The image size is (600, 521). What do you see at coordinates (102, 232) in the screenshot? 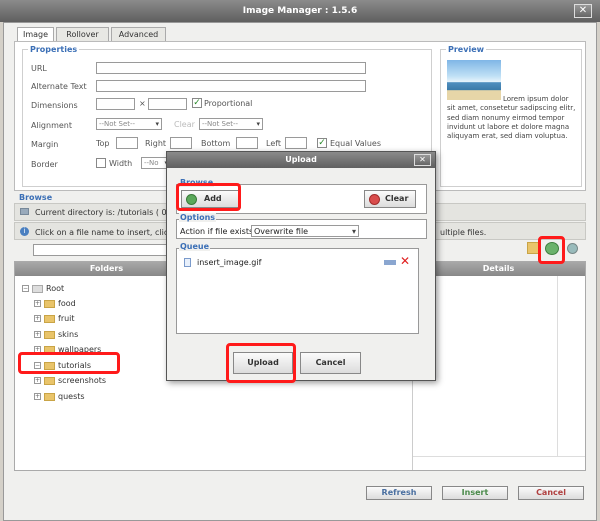
I see `hint-text: Click on a file name to insert, clic` at bounding box center [102, 232].